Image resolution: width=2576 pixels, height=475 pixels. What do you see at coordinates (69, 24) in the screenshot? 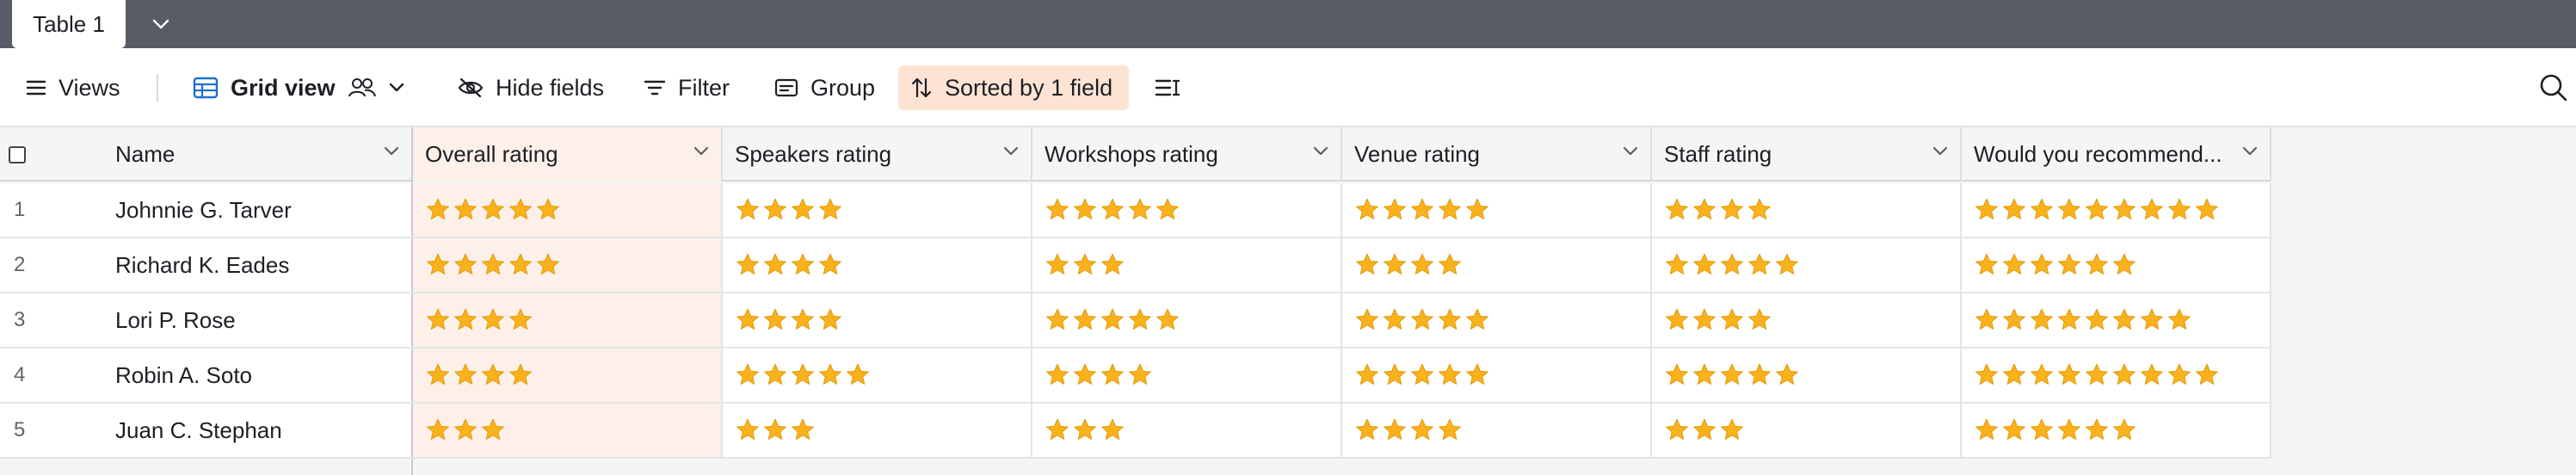
I see `tab-table-1: Table 1` at bounding box center [69, 24].